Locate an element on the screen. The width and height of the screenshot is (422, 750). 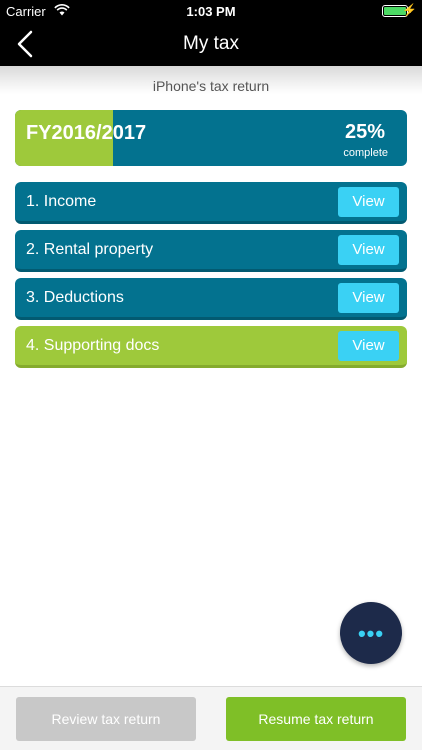
percent-complete-label: complete is located at coordinates (365, 153).